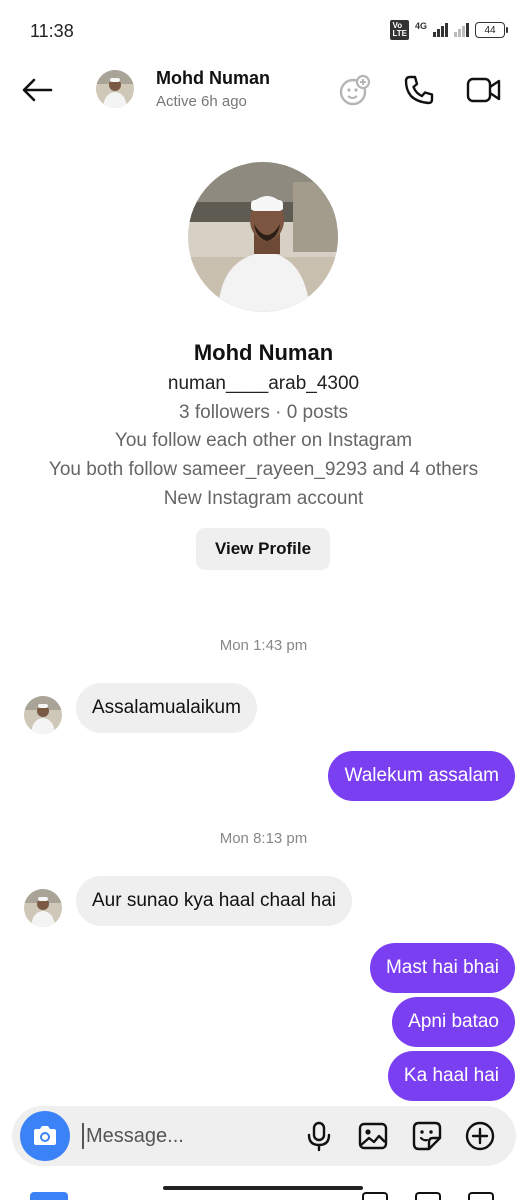 The height and width of the screenshot is (1200, 527). I want to click on phone-icon, so click(419, 90).